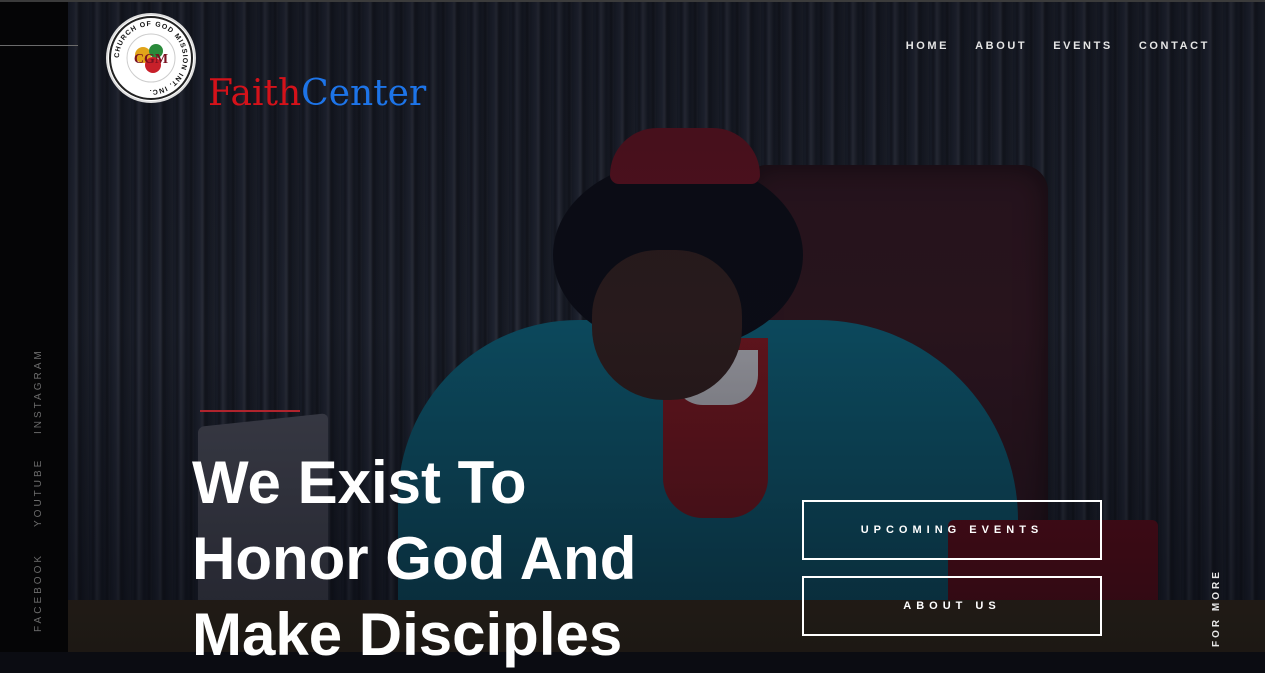 This screenshot has height=673, width=1265. Describe the element at coordinates (38, 592) in the screenshot. I see `social-facebook-link: FACEBOOK` at that location.